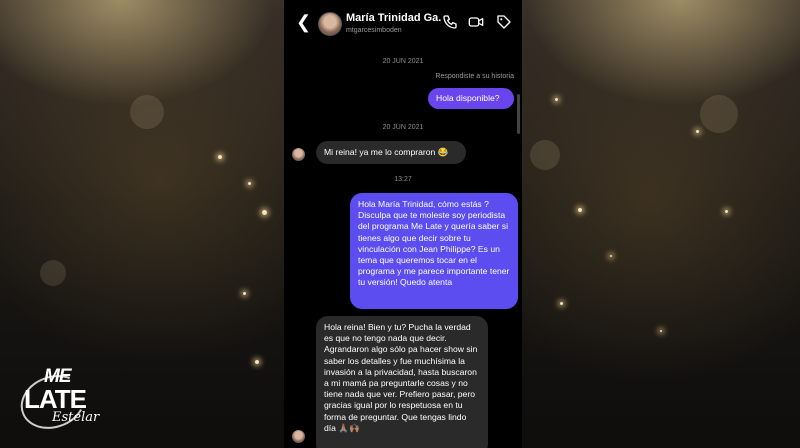 The height and width of the screenshot is (448, 800). Describe the element at coordinates (391, 152) in the screenshot. I see `incoming-message: Mi reina! ya me lo compraron 😂` at that location.